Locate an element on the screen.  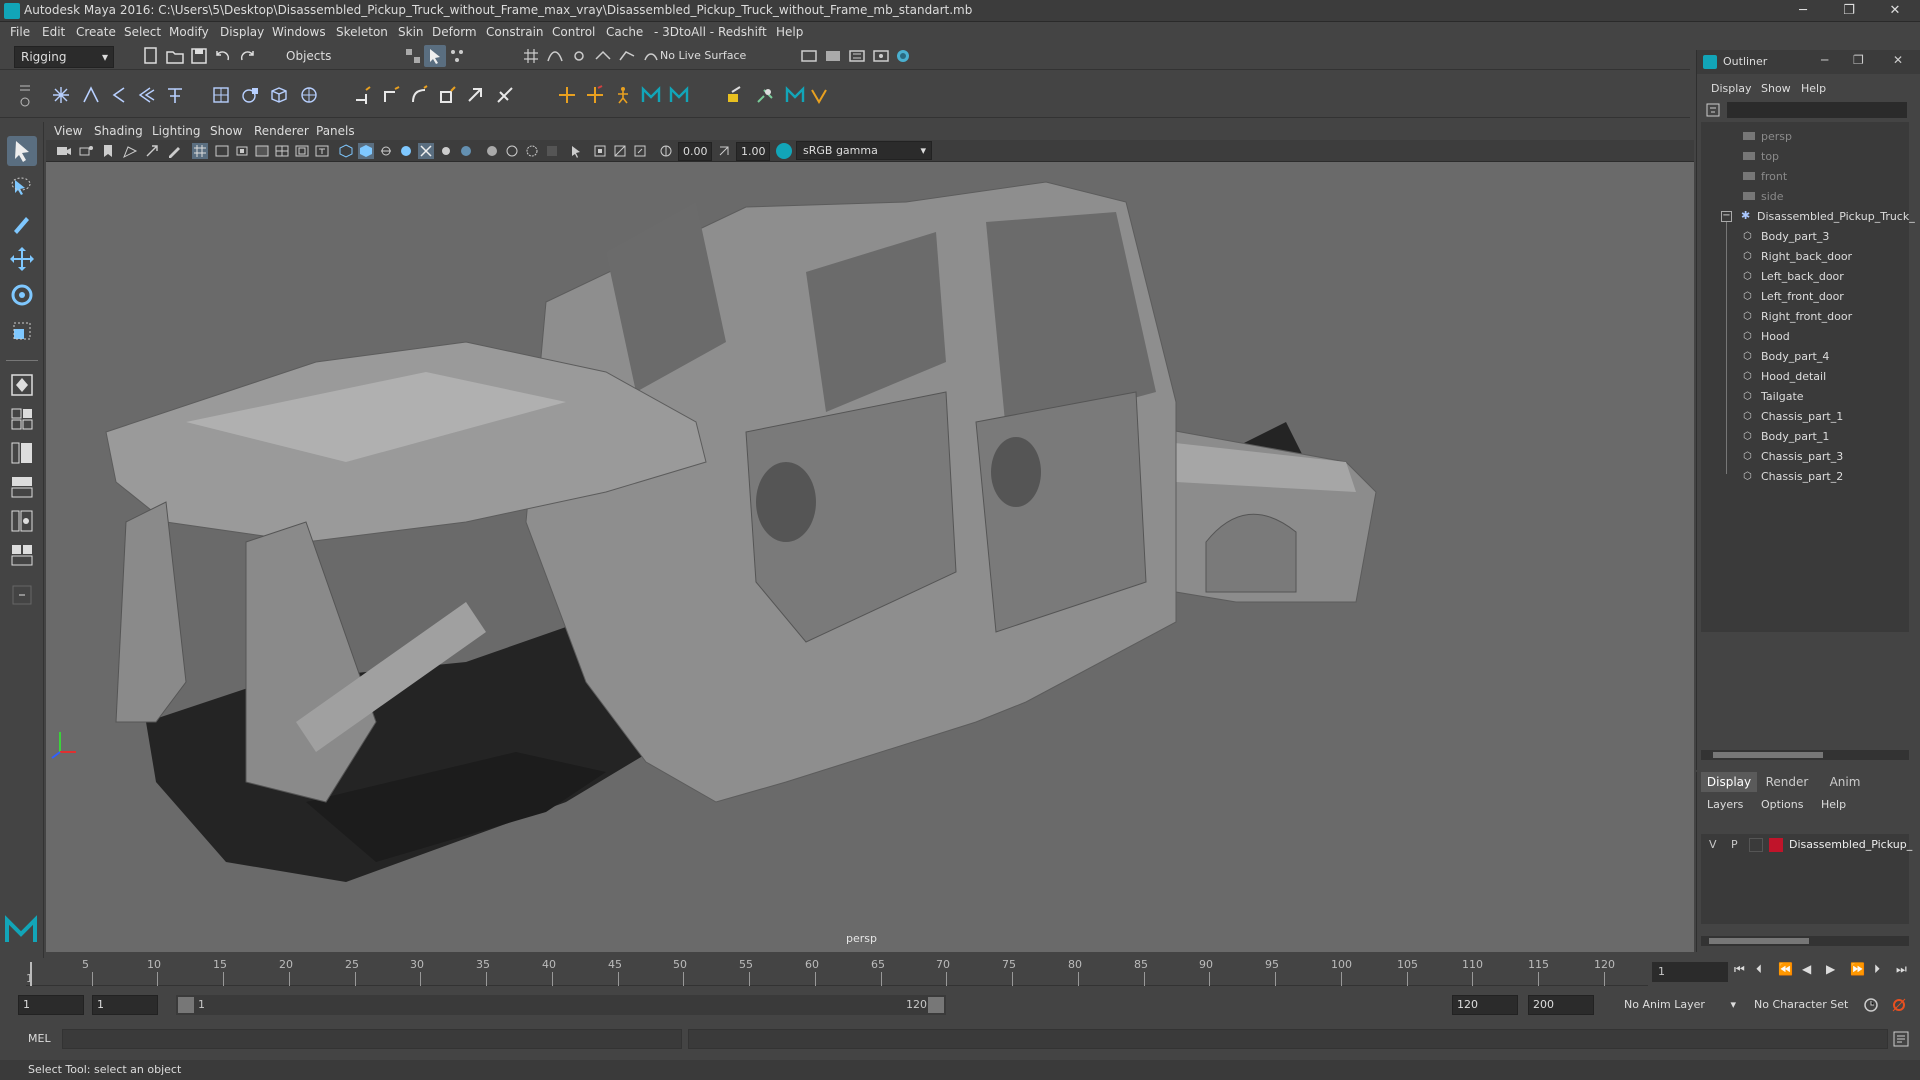
step-forward-icon: ⏵ is located at coordinates (1877, 969).